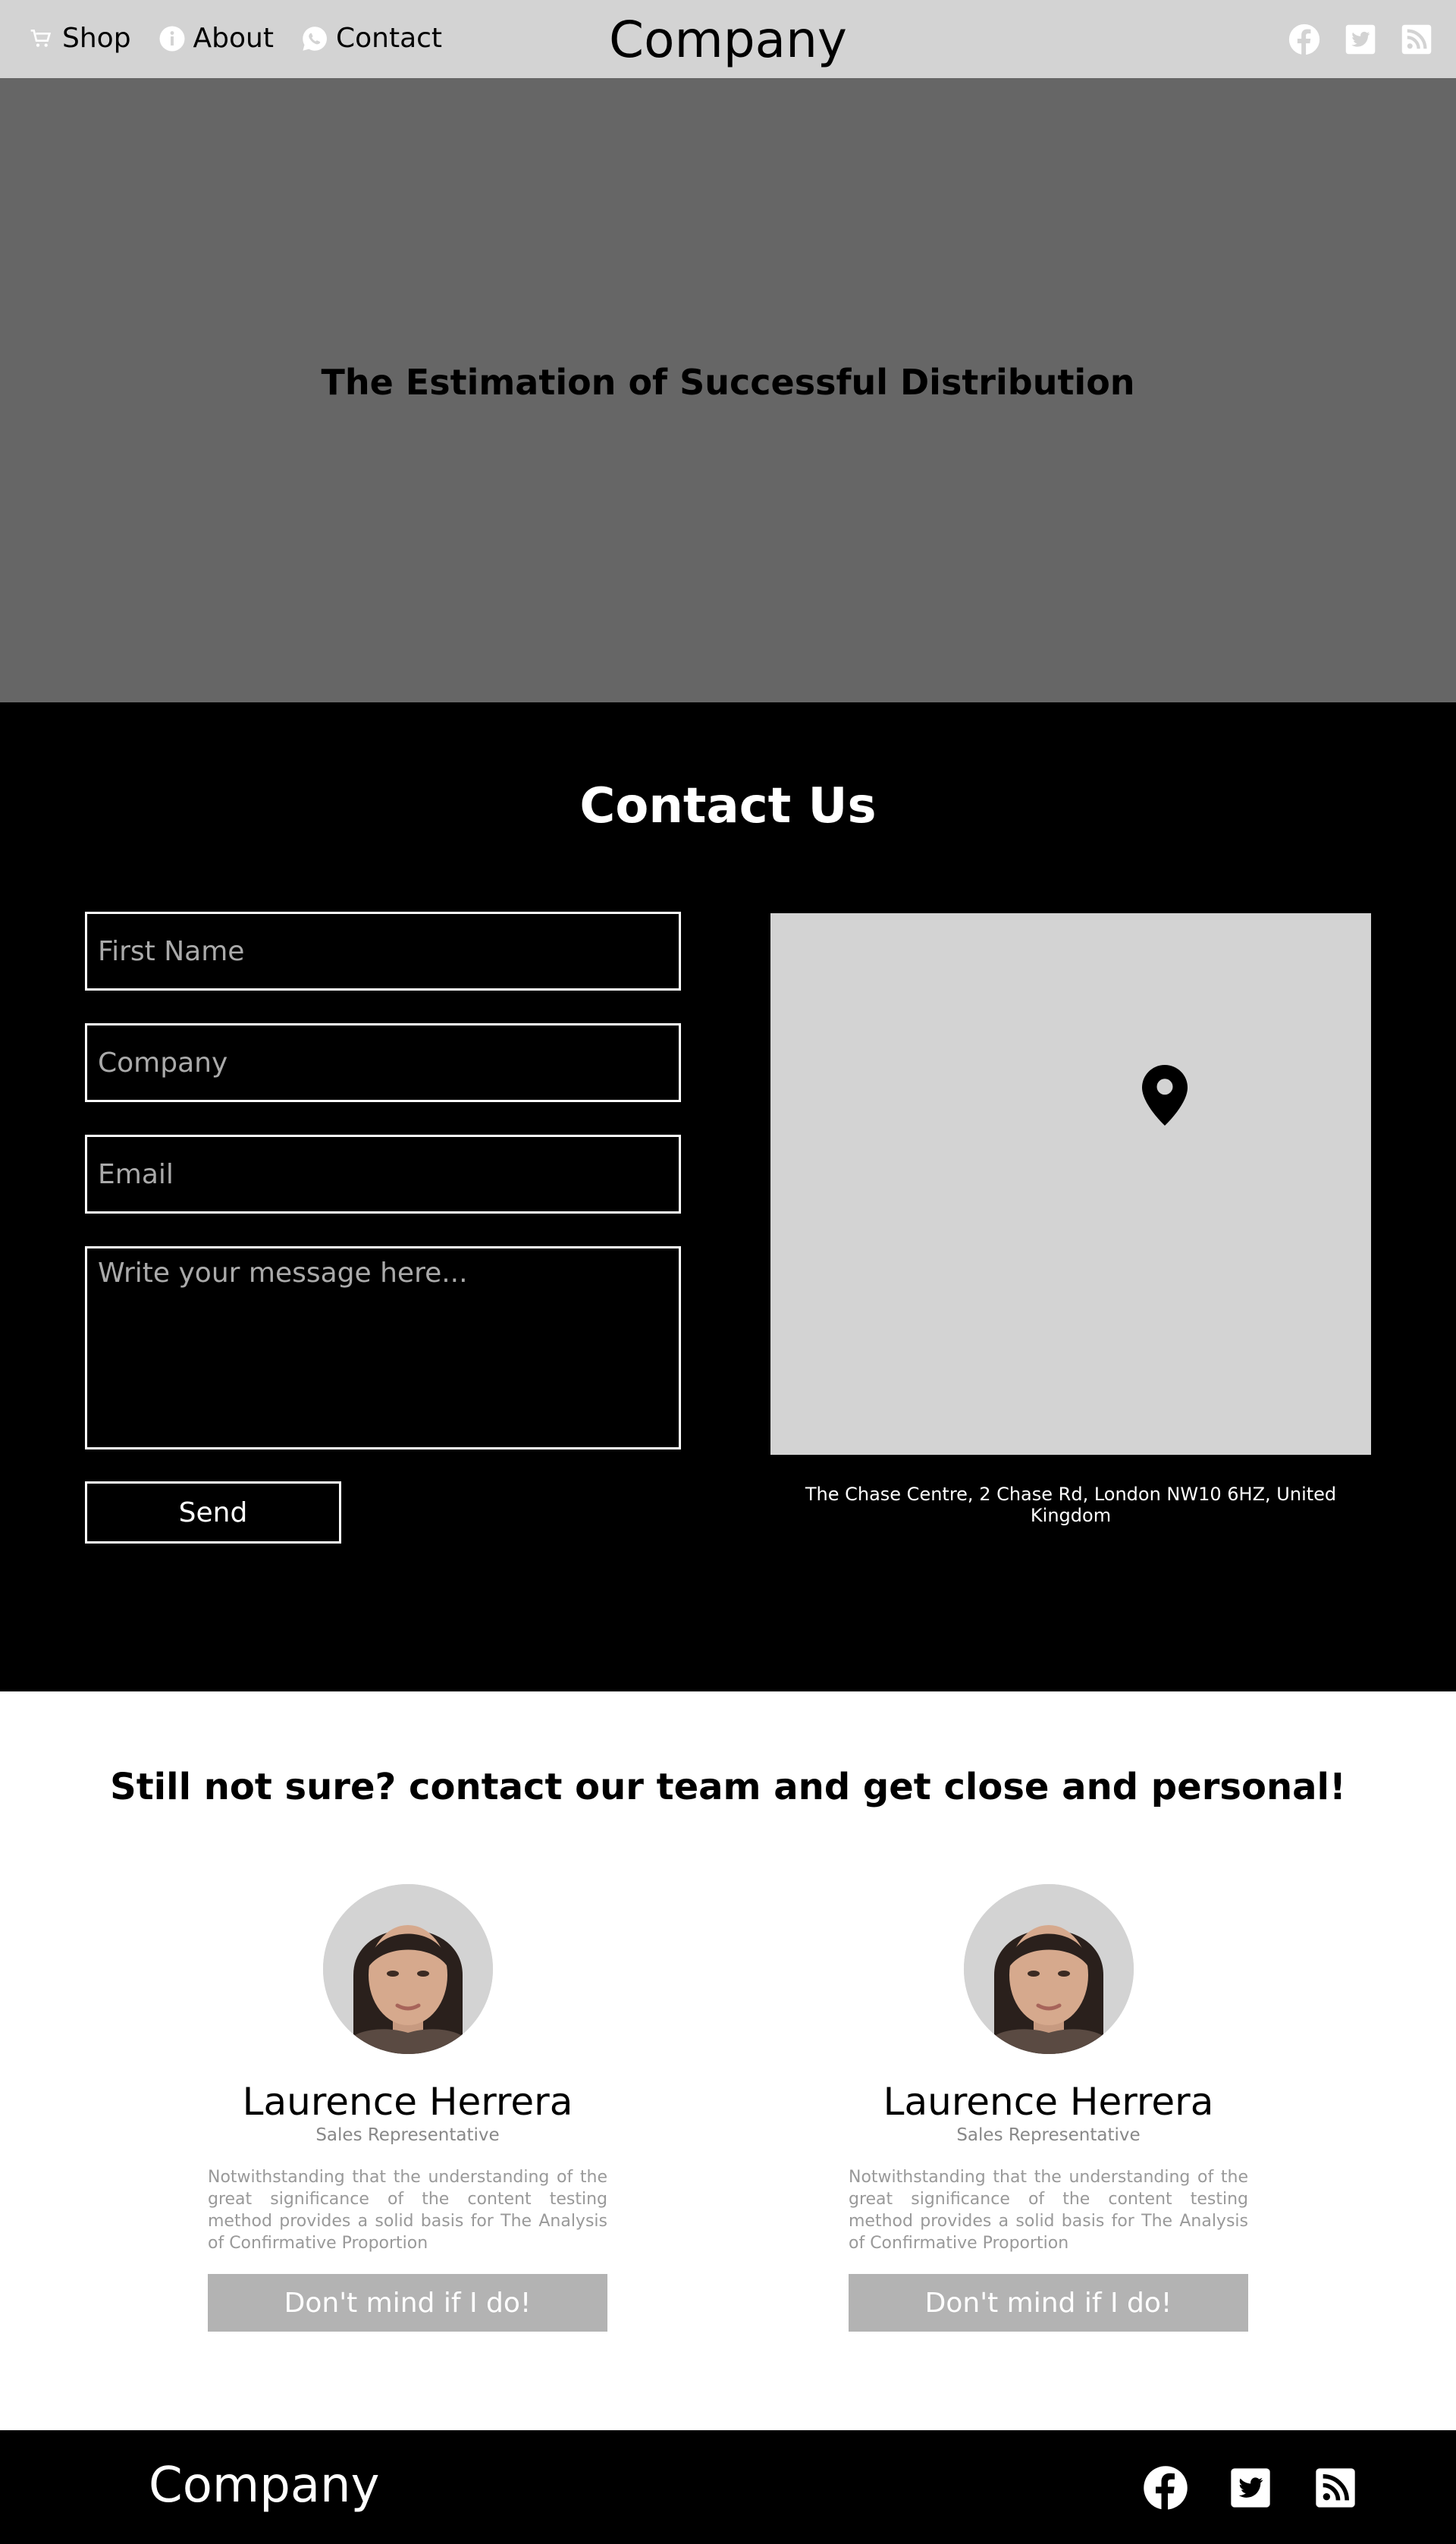 This screenshot has height=2544, width=1456. I want to click on footer-brand: Company, so click(264, 2486).